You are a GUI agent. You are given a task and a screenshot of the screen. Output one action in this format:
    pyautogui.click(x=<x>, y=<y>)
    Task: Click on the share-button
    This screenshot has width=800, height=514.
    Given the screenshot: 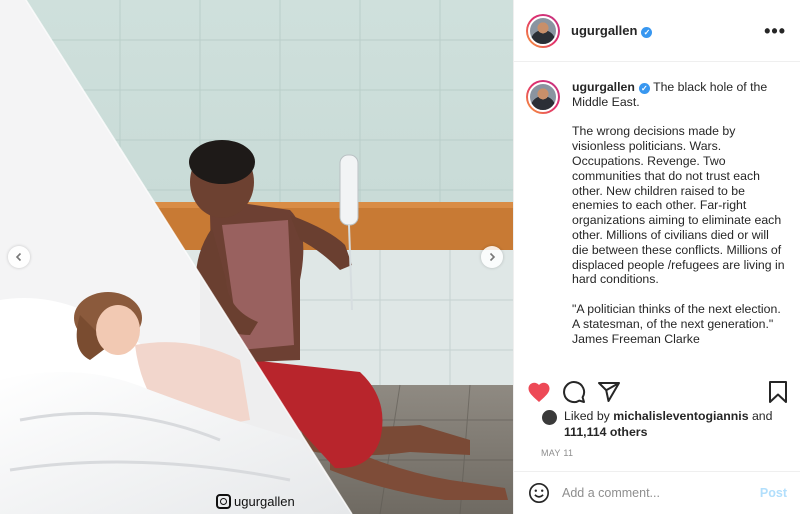 What is the action you would take?
    pyautogui.click(x=609, y=392)
    